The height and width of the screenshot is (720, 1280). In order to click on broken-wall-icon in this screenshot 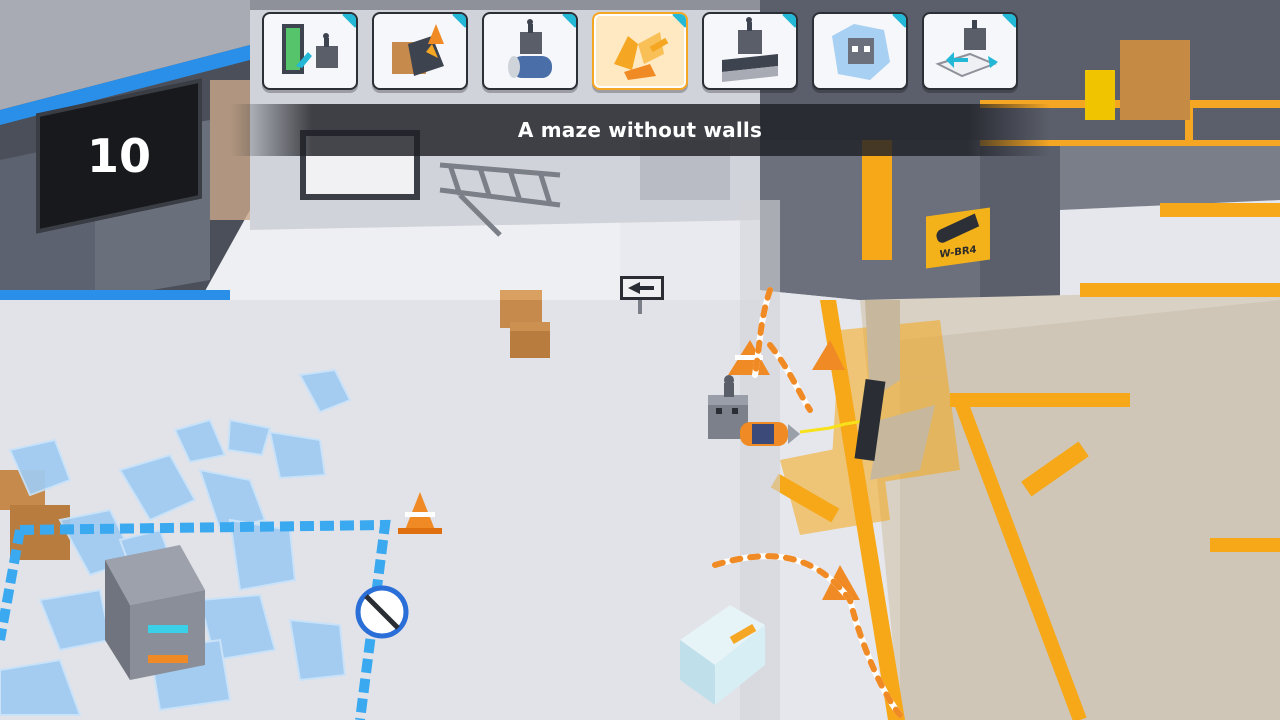, I will do `click(641, 56)`.